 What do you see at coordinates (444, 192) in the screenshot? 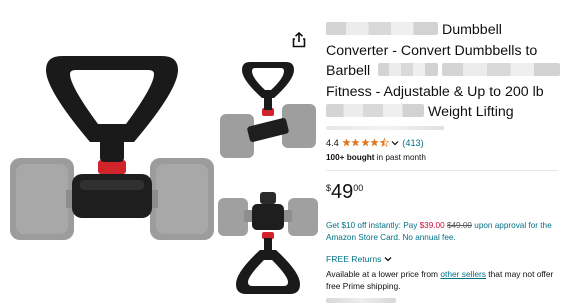
I see `price: $ 49 00` at bounding box center [444, 192].